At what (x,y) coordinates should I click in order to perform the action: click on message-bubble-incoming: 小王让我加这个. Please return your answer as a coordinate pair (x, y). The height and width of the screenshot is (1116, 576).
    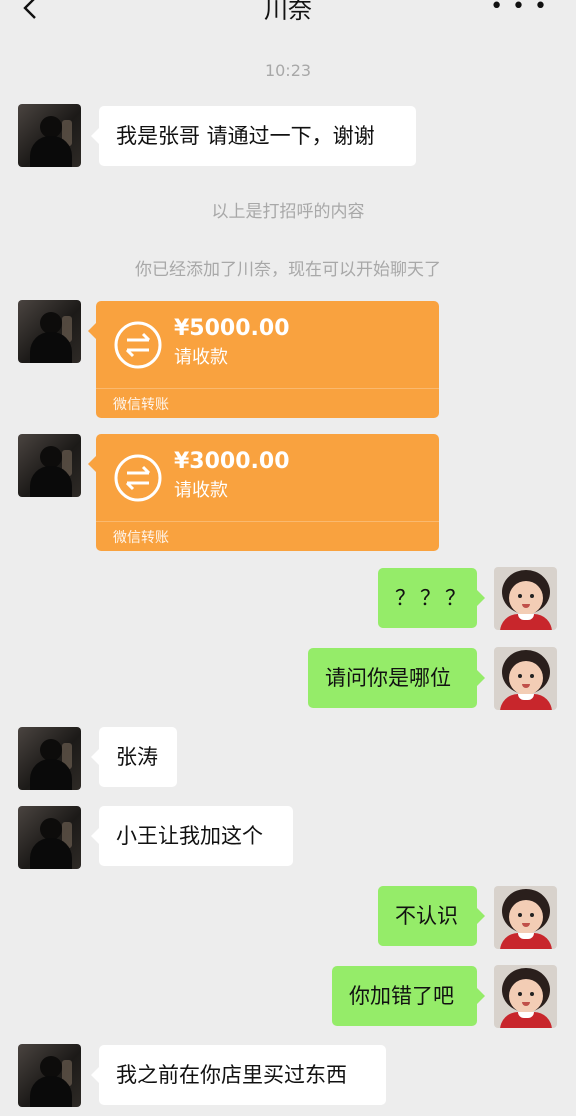
    Looking at the image, I should click on (192, 836).